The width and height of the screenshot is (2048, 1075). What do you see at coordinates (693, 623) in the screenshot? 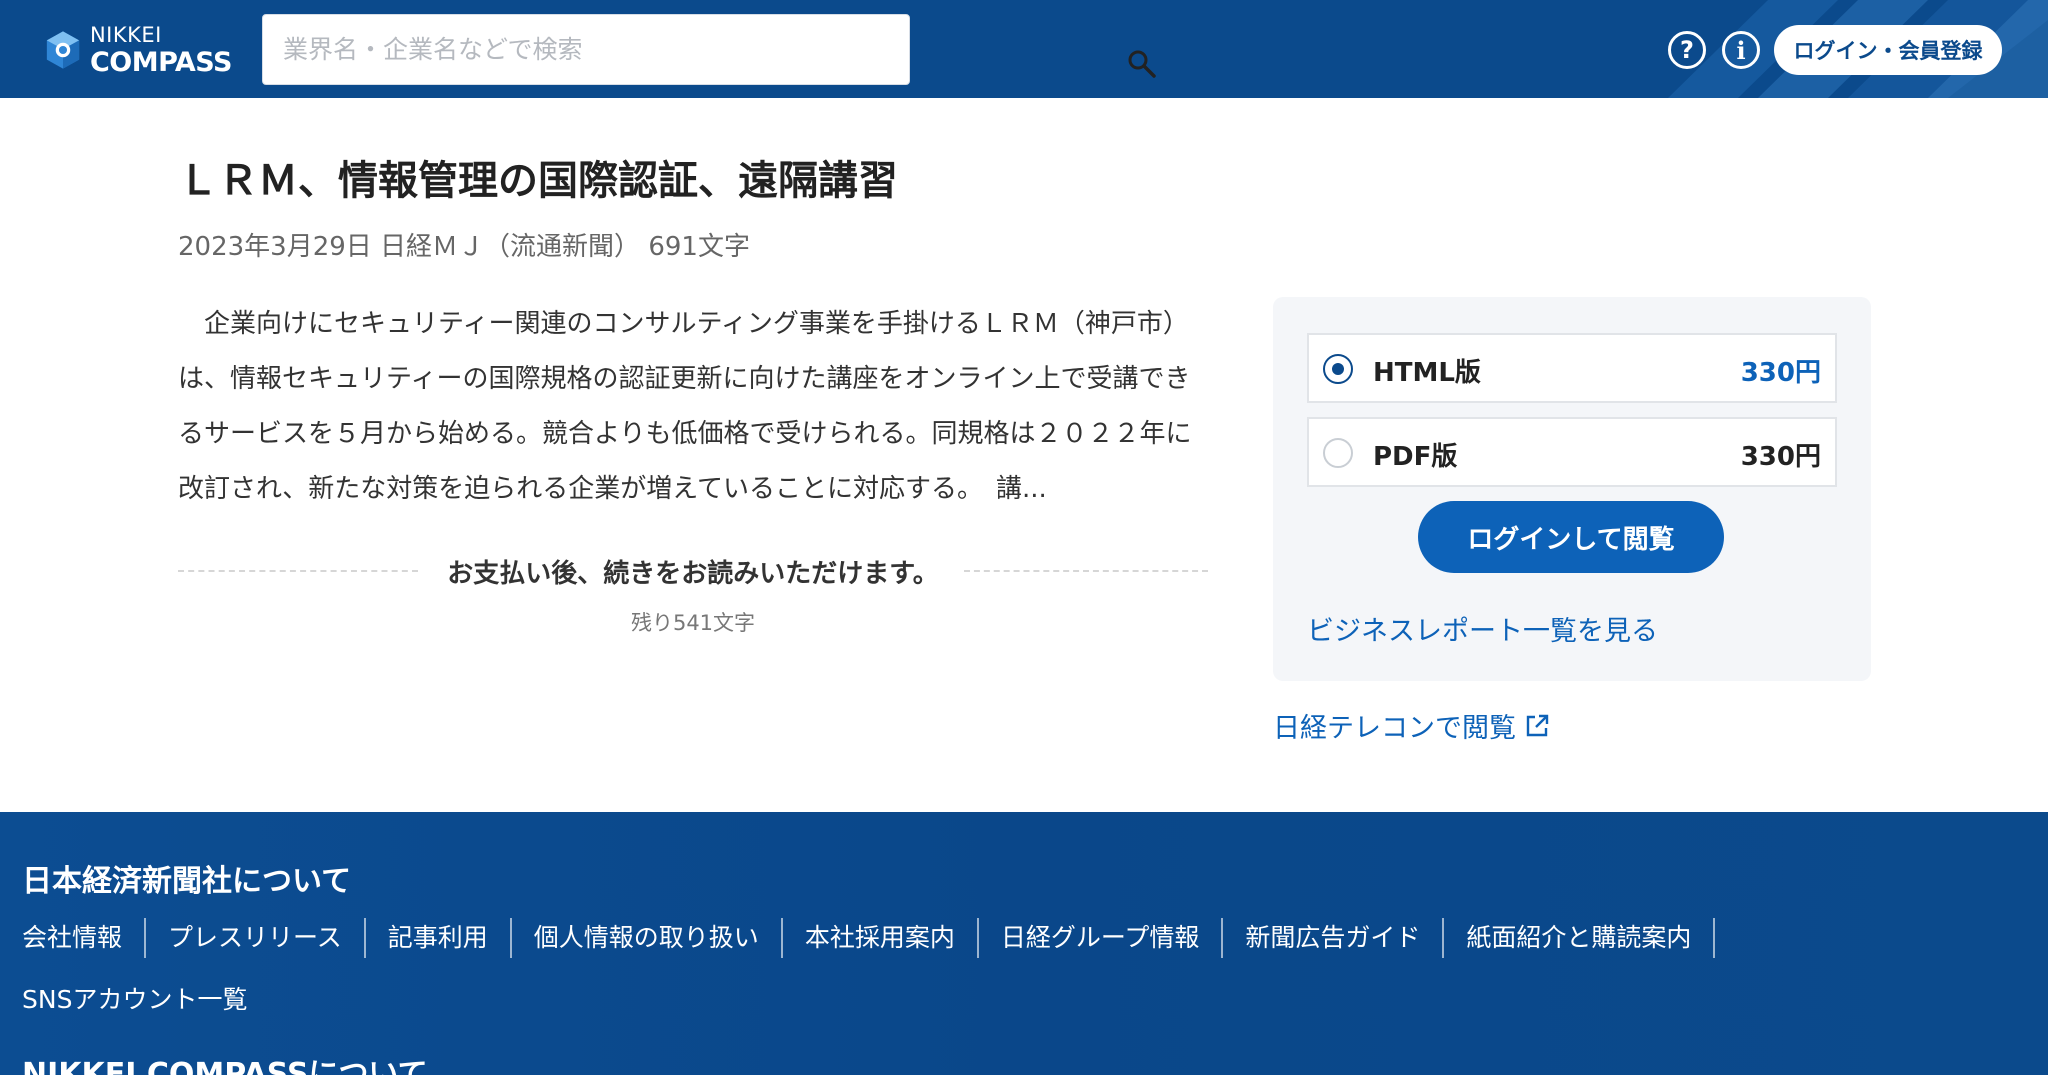
I see `remaining-chars: 残り541文字` at bounding box center [693, 623].